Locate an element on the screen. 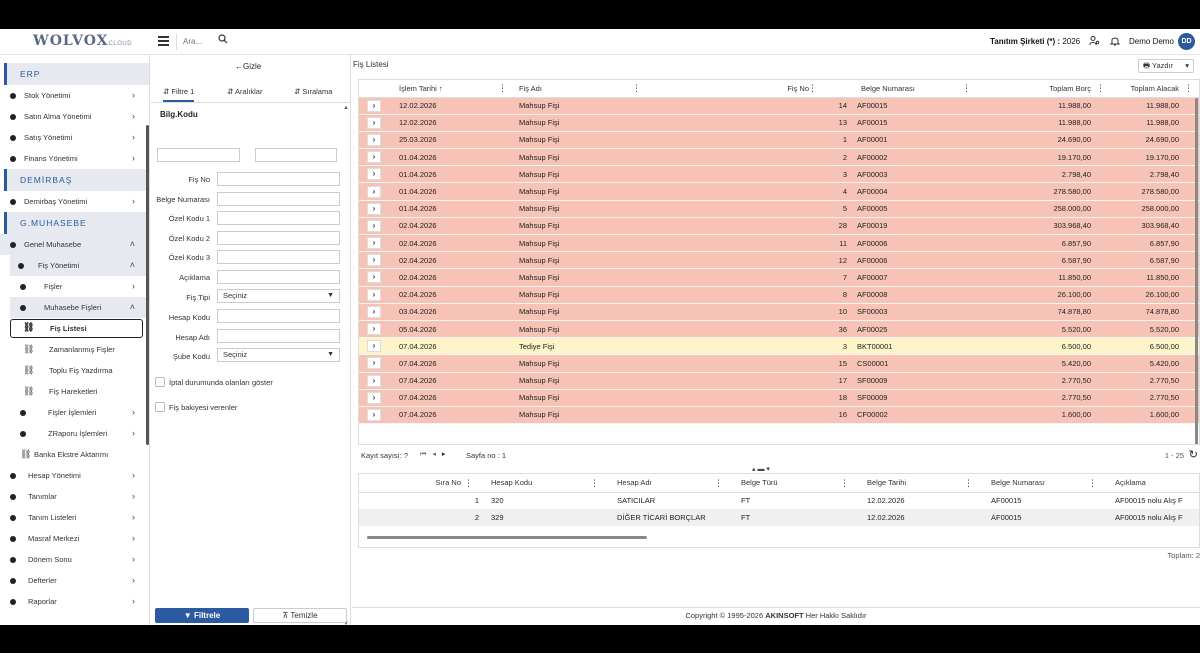 The width and height of the screenshot is (1200, 653). hesap-kodu-input is located at coordinates (278, 316).